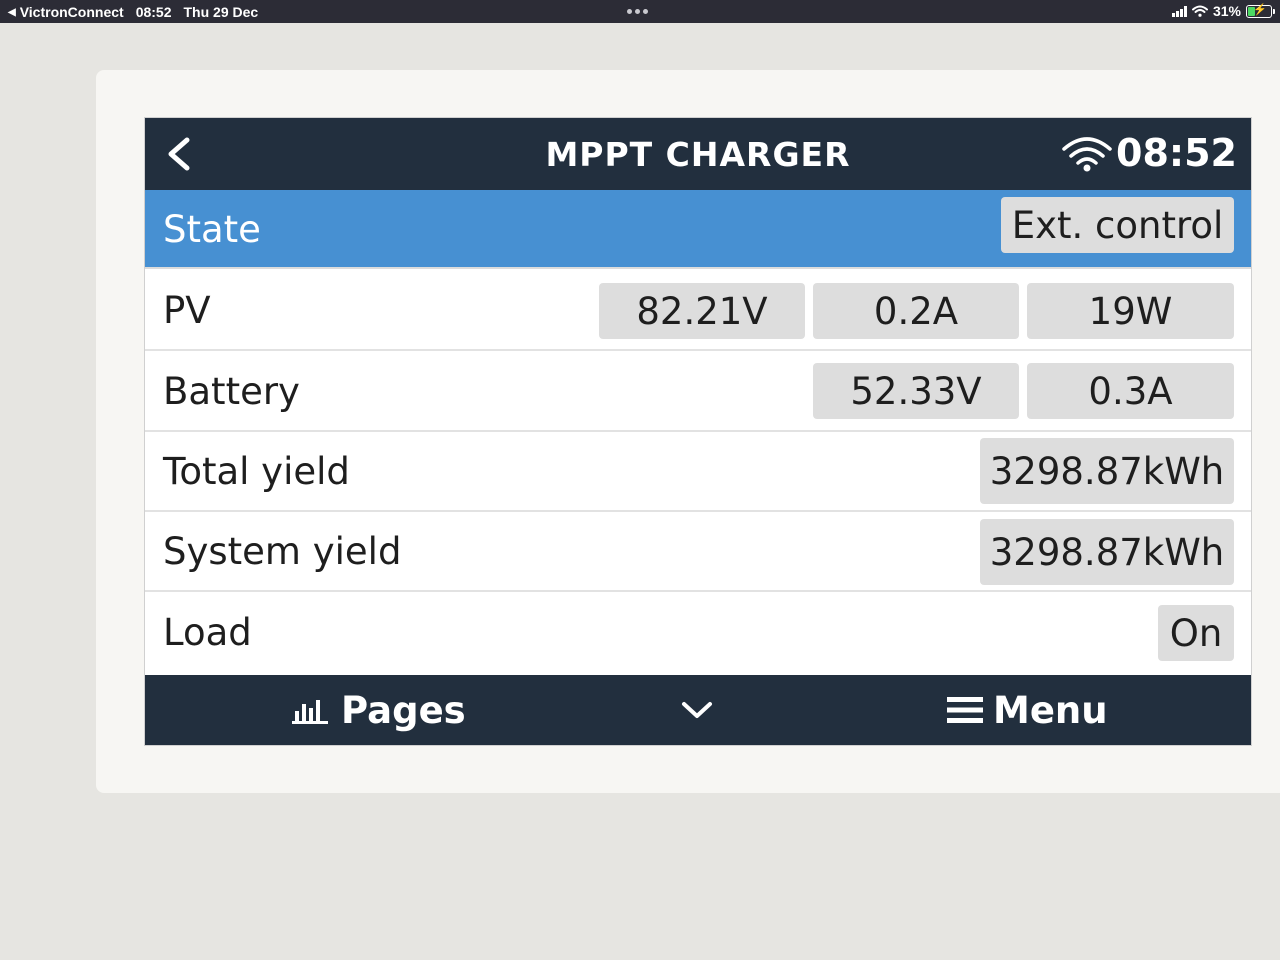 The width and height of the screenshot is (1280, 960). What do you see at coordinates (1107, 471) in the screenshot?
I see `total-yield-value: 3298.87kWh` at bounding box center [1107, 471].